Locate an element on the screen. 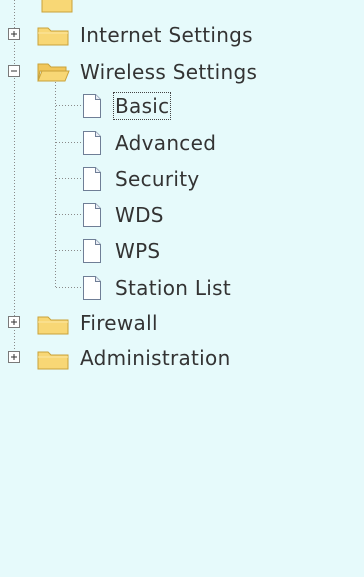 This screenshot has width=364, height=577. tree-node-label: Wireless Settings is located at coordinates (168, 72).